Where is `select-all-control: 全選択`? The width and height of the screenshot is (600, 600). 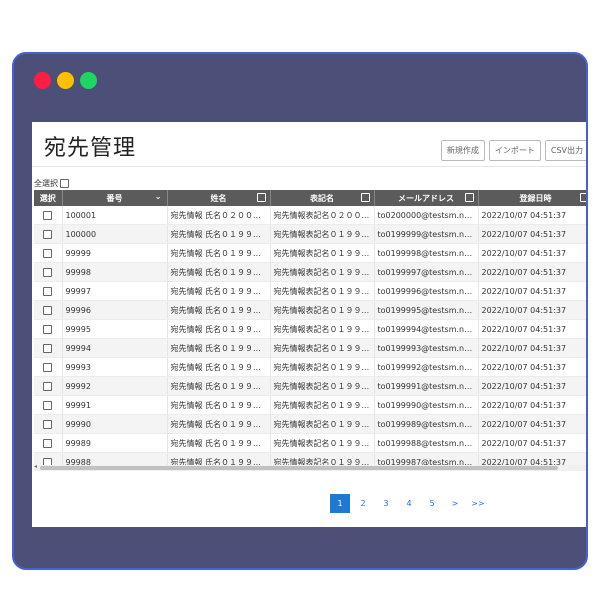 select-all-control: 全選択 is located at coordinates (51, 183).